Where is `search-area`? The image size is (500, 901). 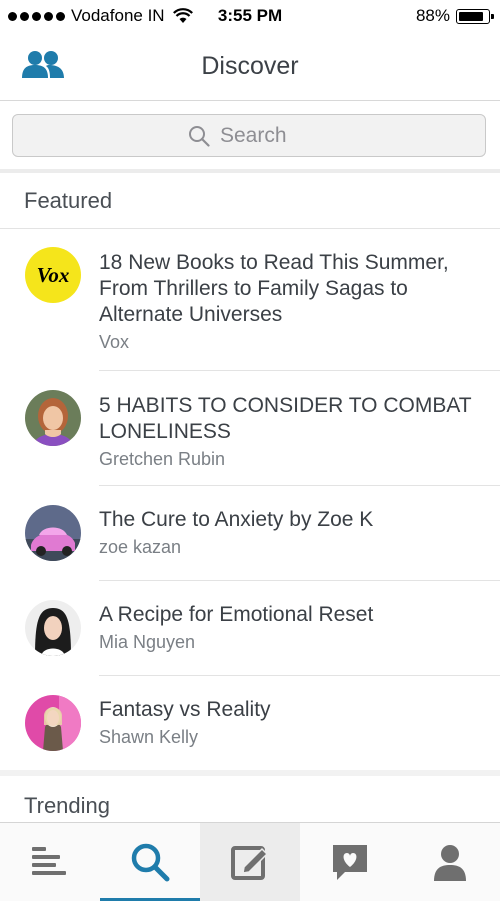
search-area is located at coordinates (250, 137).